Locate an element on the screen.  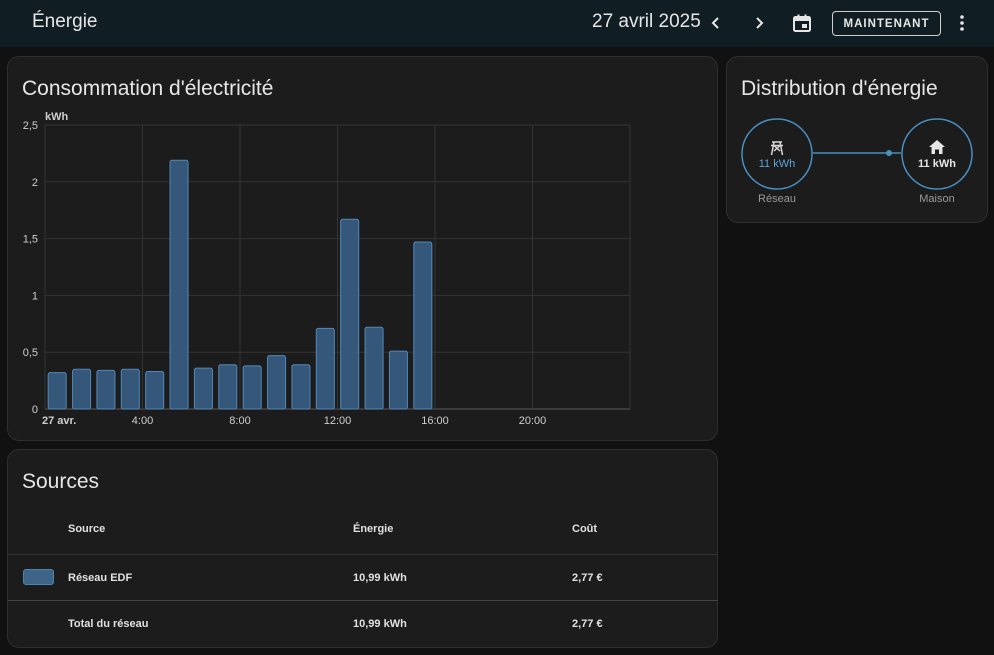
calendar-button is located at coordinates (802, 23).